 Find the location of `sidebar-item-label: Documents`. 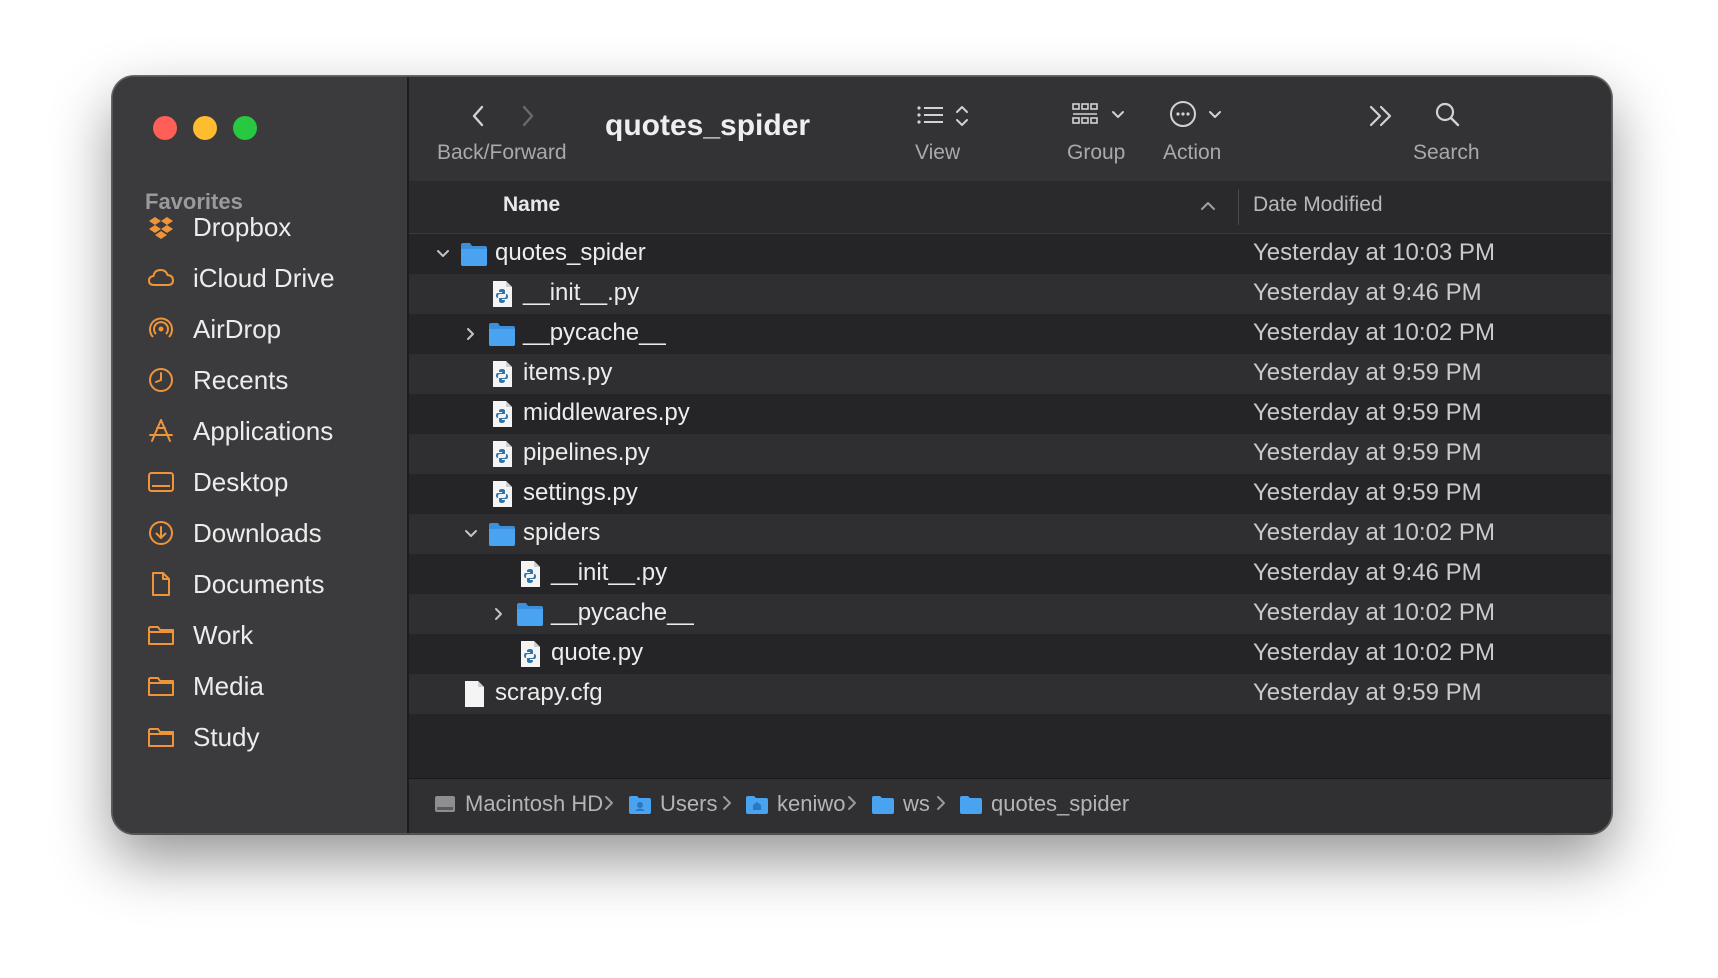

sidebar-item-label: Documents is located at coordinates (259, 584).